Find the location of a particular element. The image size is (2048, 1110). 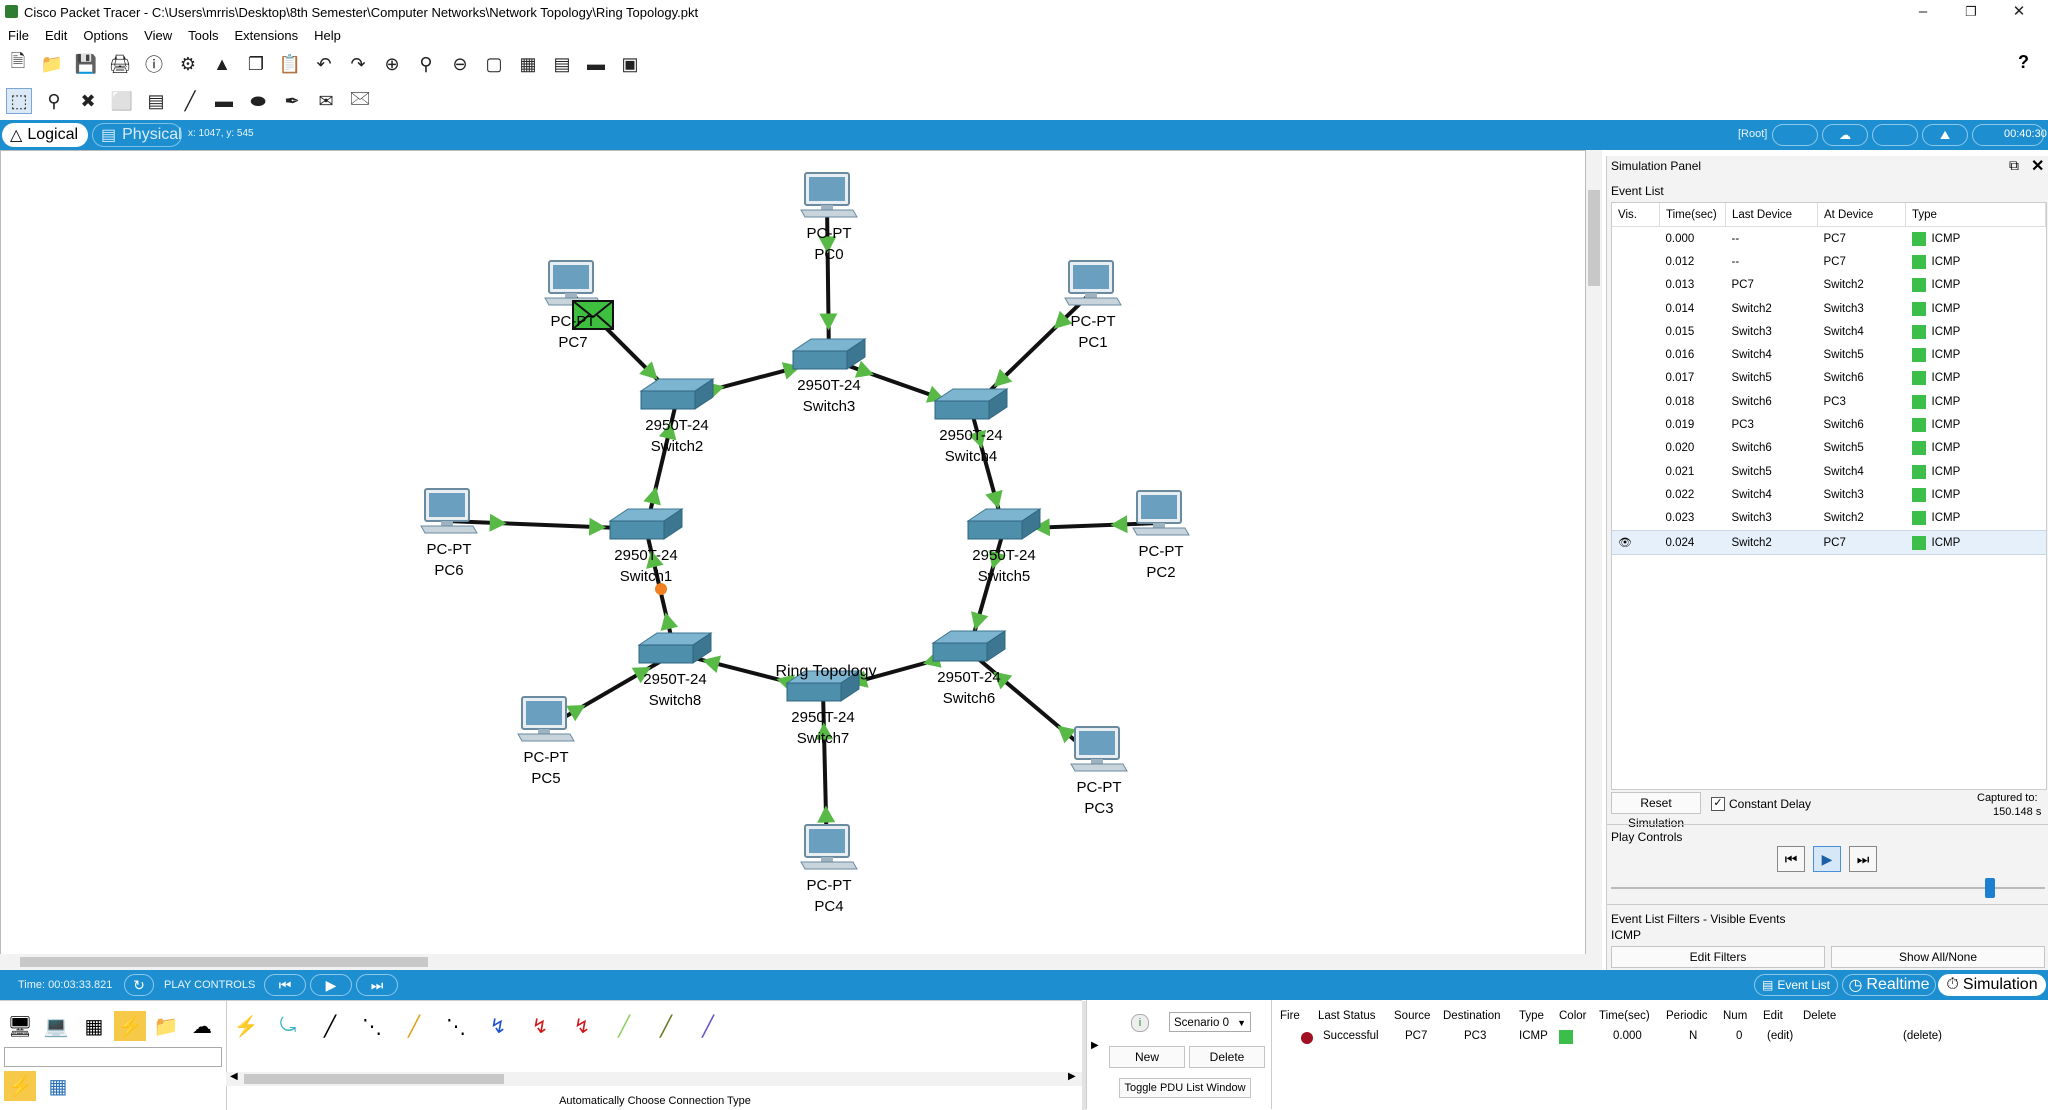

power-cycle-icon: ↻ is located at coordinates (139, 985).